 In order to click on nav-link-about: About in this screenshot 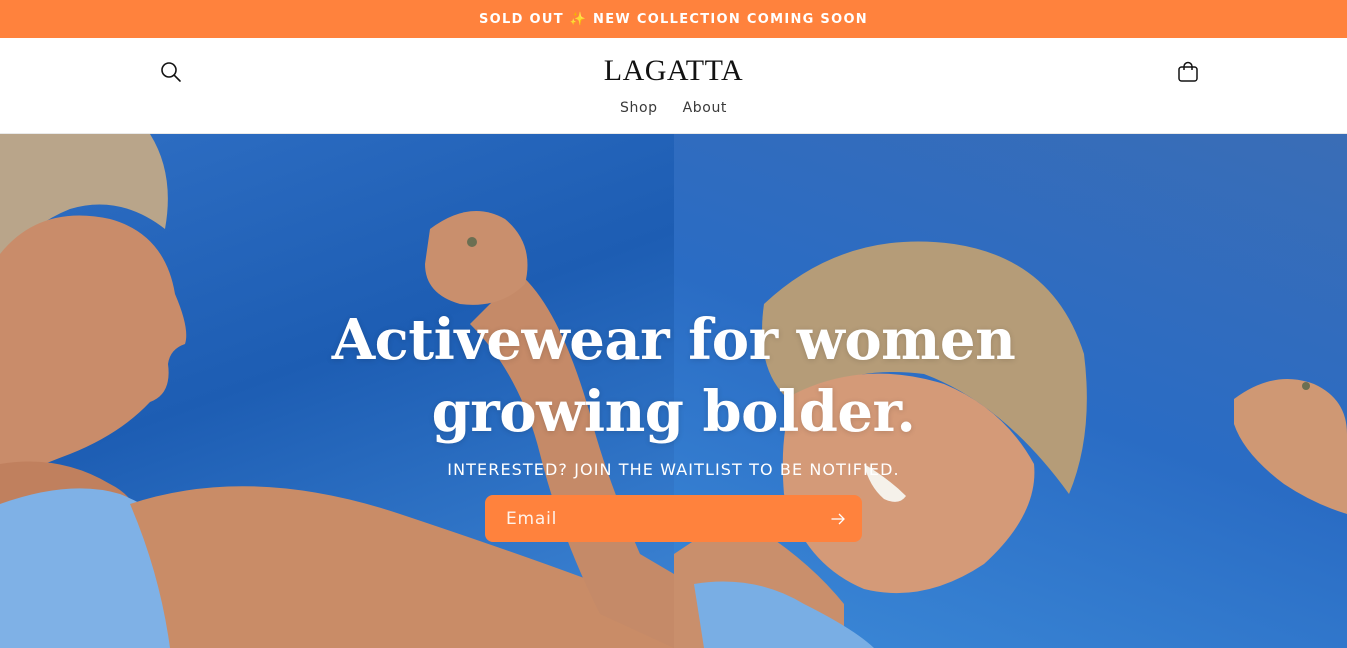, I will do `click(705, 108)`.